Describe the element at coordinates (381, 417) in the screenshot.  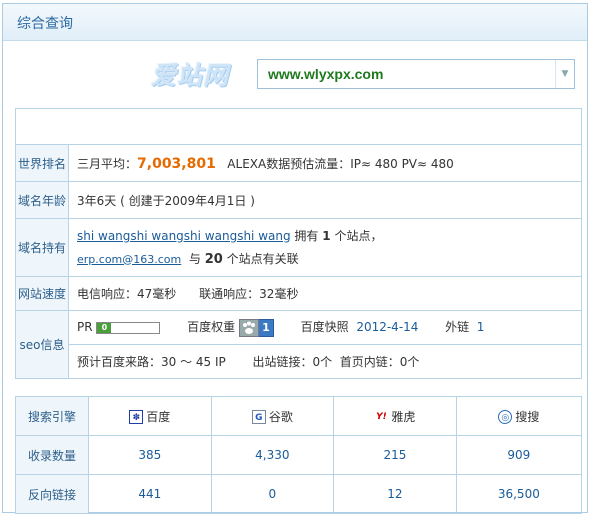
I see `yahoo-icon: Y!` at that location.